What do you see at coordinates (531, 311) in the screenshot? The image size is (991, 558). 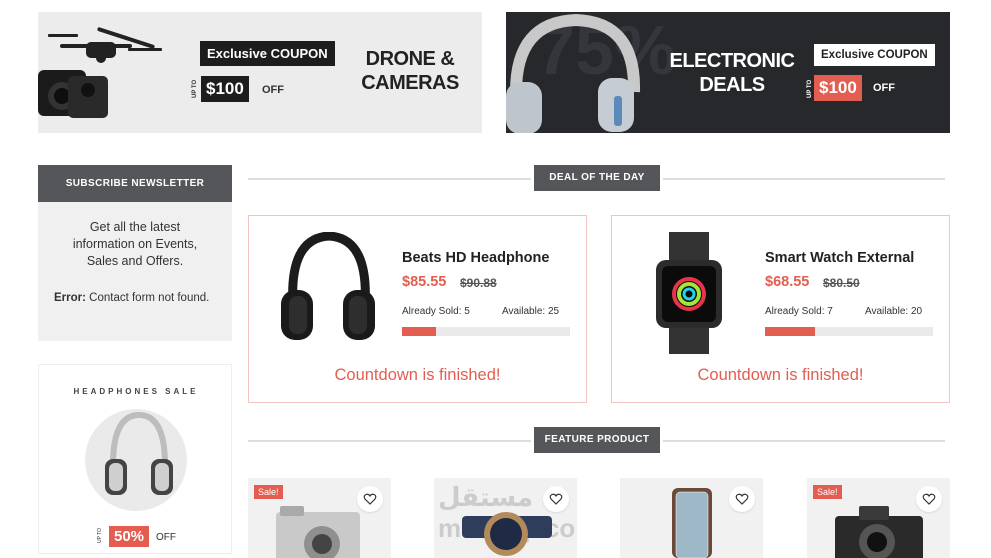 I see `available-count: Available: 25` at bounding box center [531, 311].